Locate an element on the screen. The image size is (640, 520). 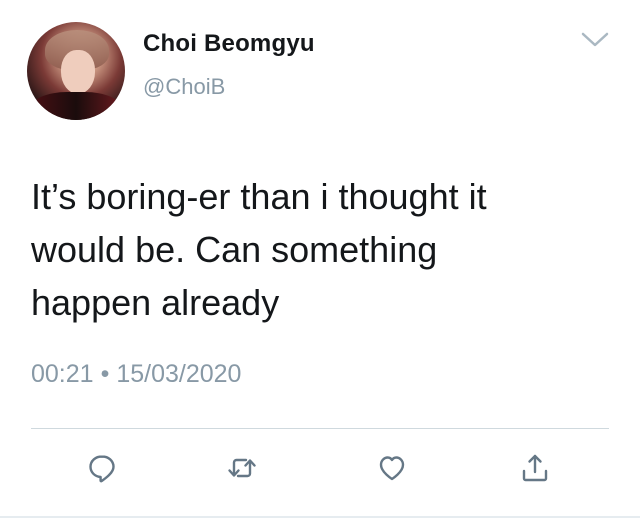
retweet-icon is located at coordinates (242, 470).